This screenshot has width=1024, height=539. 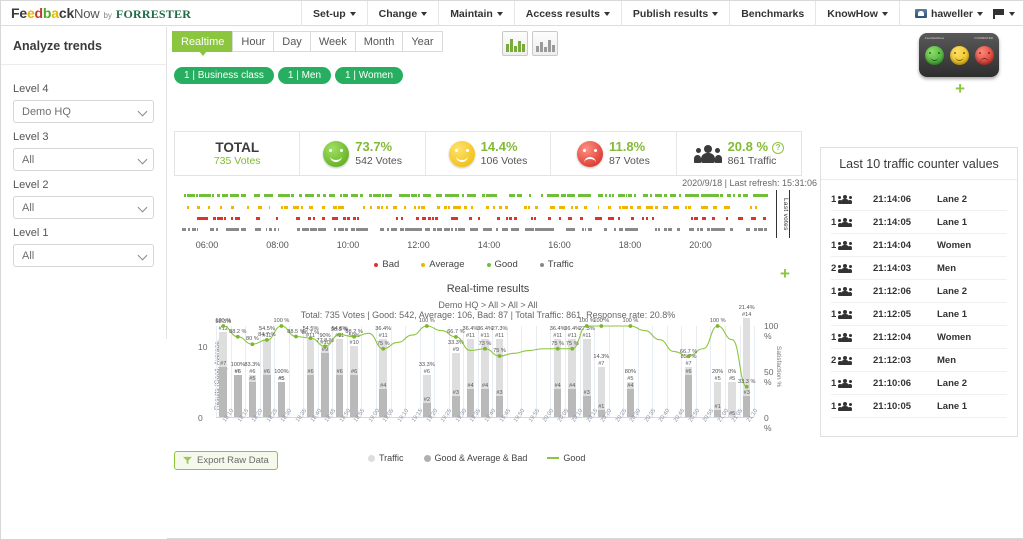 I want to click on traffic-count-cell: 2, so click(x=852, y=360).